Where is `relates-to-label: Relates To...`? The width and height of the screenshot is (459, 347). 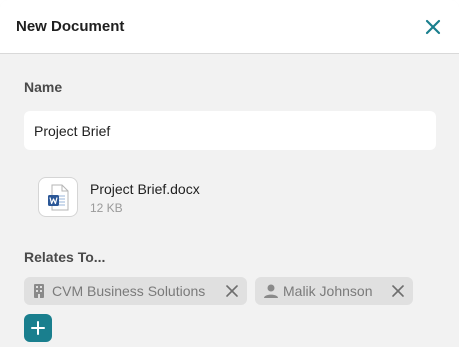
relates-to-label: Relates To... is located at coordinates (65, 257).